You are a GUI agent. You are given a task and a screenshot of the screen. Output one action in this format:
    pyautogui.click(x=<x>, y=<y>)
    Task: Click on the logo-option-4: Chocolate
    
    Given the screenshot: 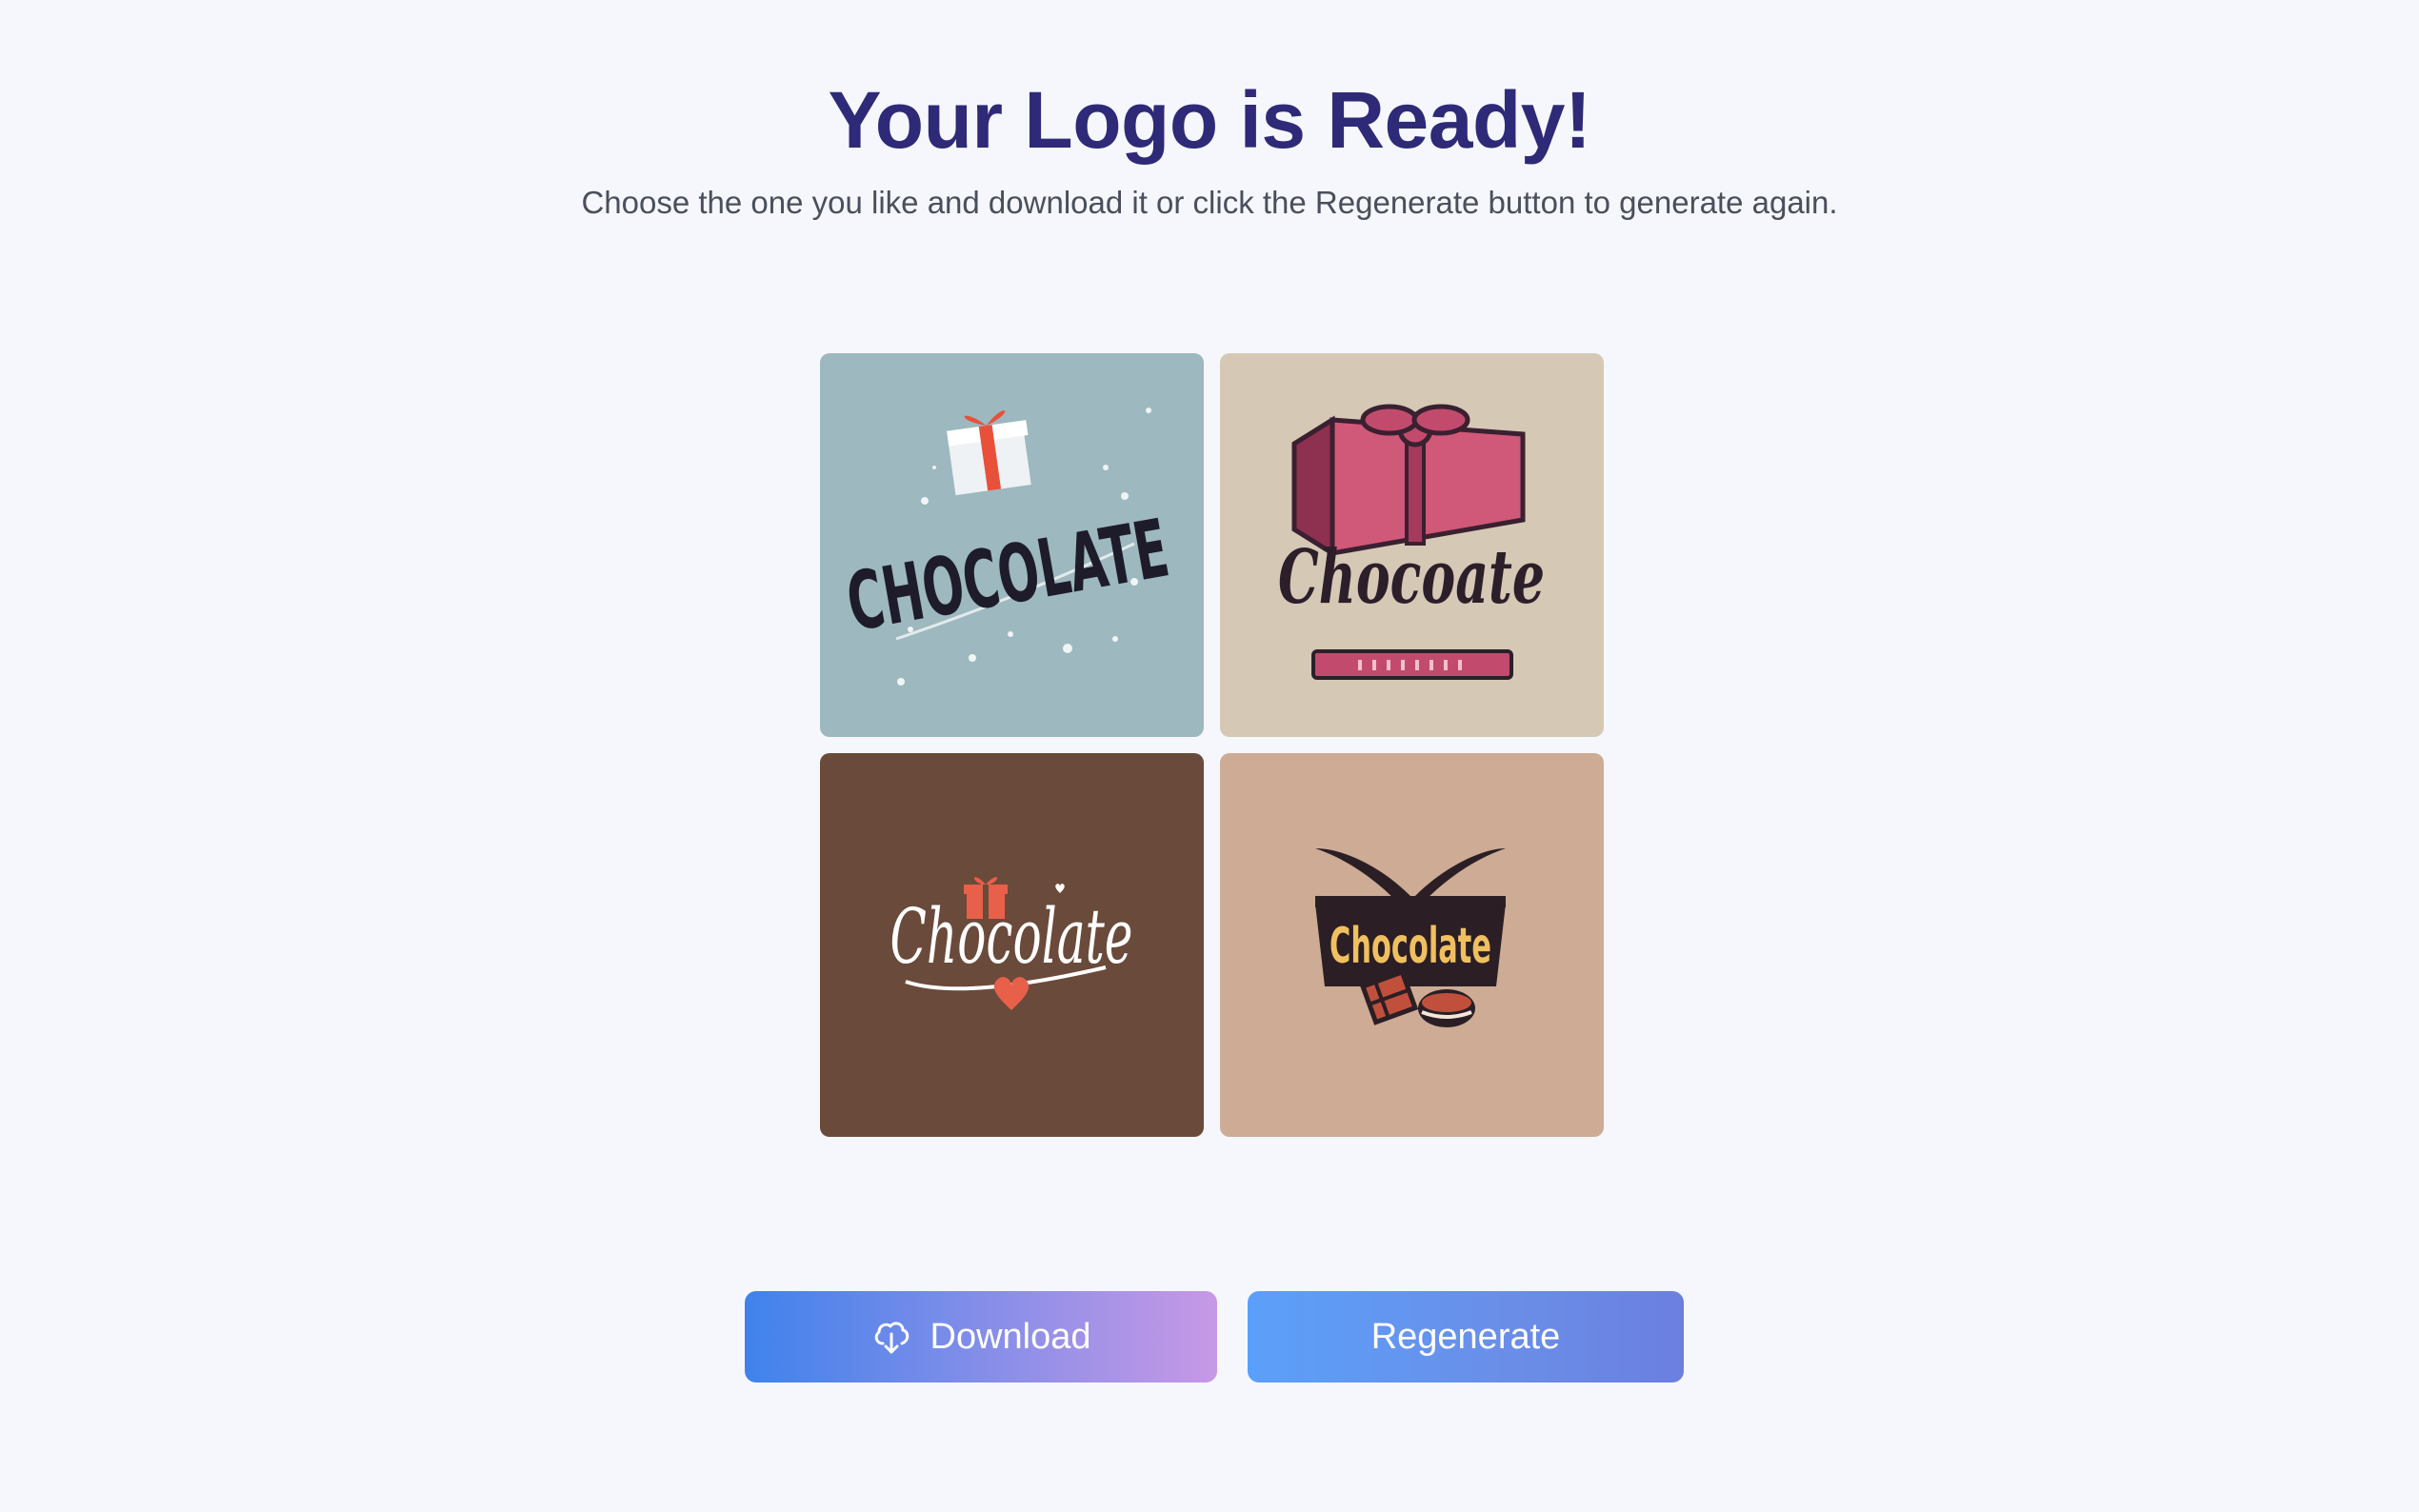 What is the action you would take?
    pyautogui.click(x=1412, y=945)
    